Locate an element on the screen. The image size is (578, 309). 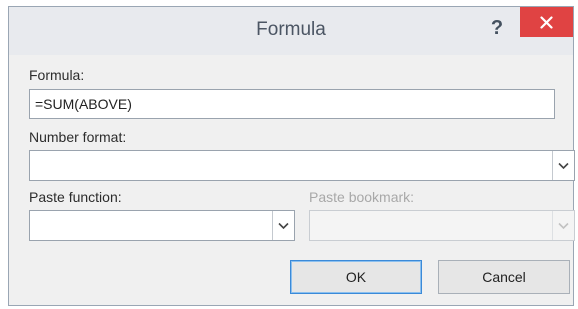
formula-label: Formula: is located at coordinates (57, 75).